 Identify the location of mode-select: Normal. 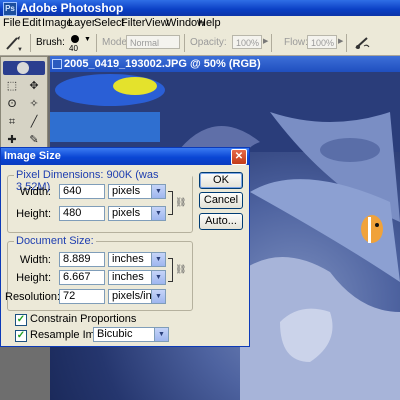
(153, 42).